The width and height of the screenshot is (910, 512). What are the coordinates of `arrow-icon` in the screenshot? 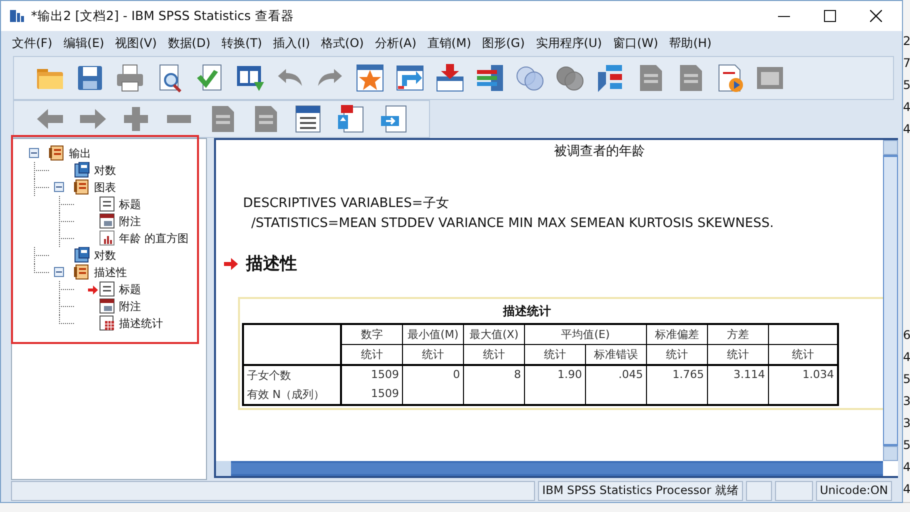 It's located at (231, 263).